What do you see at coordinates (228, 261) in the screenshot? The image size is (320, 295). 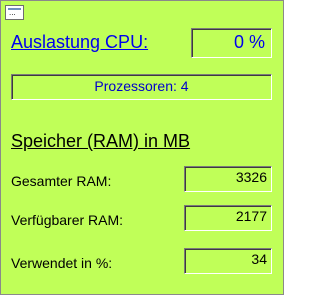 I see `used-percent-value: 34` at bounding box center [228, 261].